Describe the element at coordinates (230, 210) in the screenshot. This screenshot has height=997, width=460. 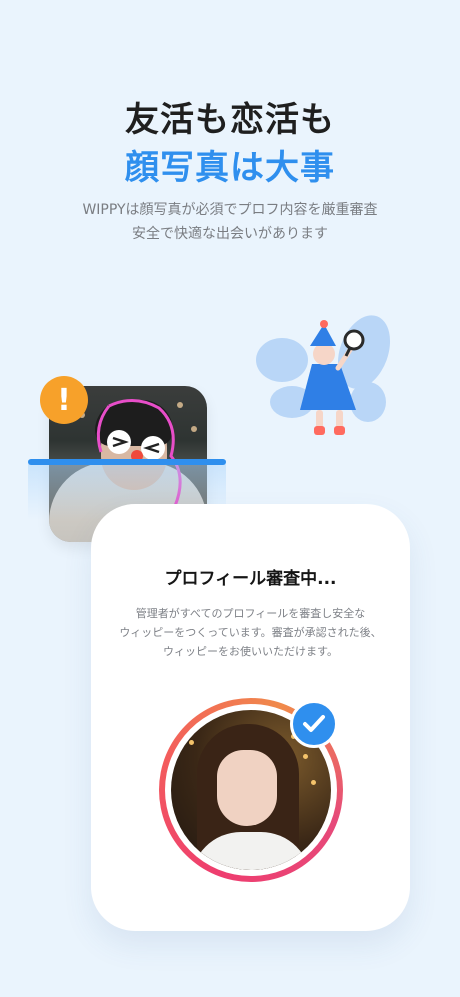
I see `subtitle-line1: WIPPYは顔写真が必須でプロフ内容を厳重審査` at that location.